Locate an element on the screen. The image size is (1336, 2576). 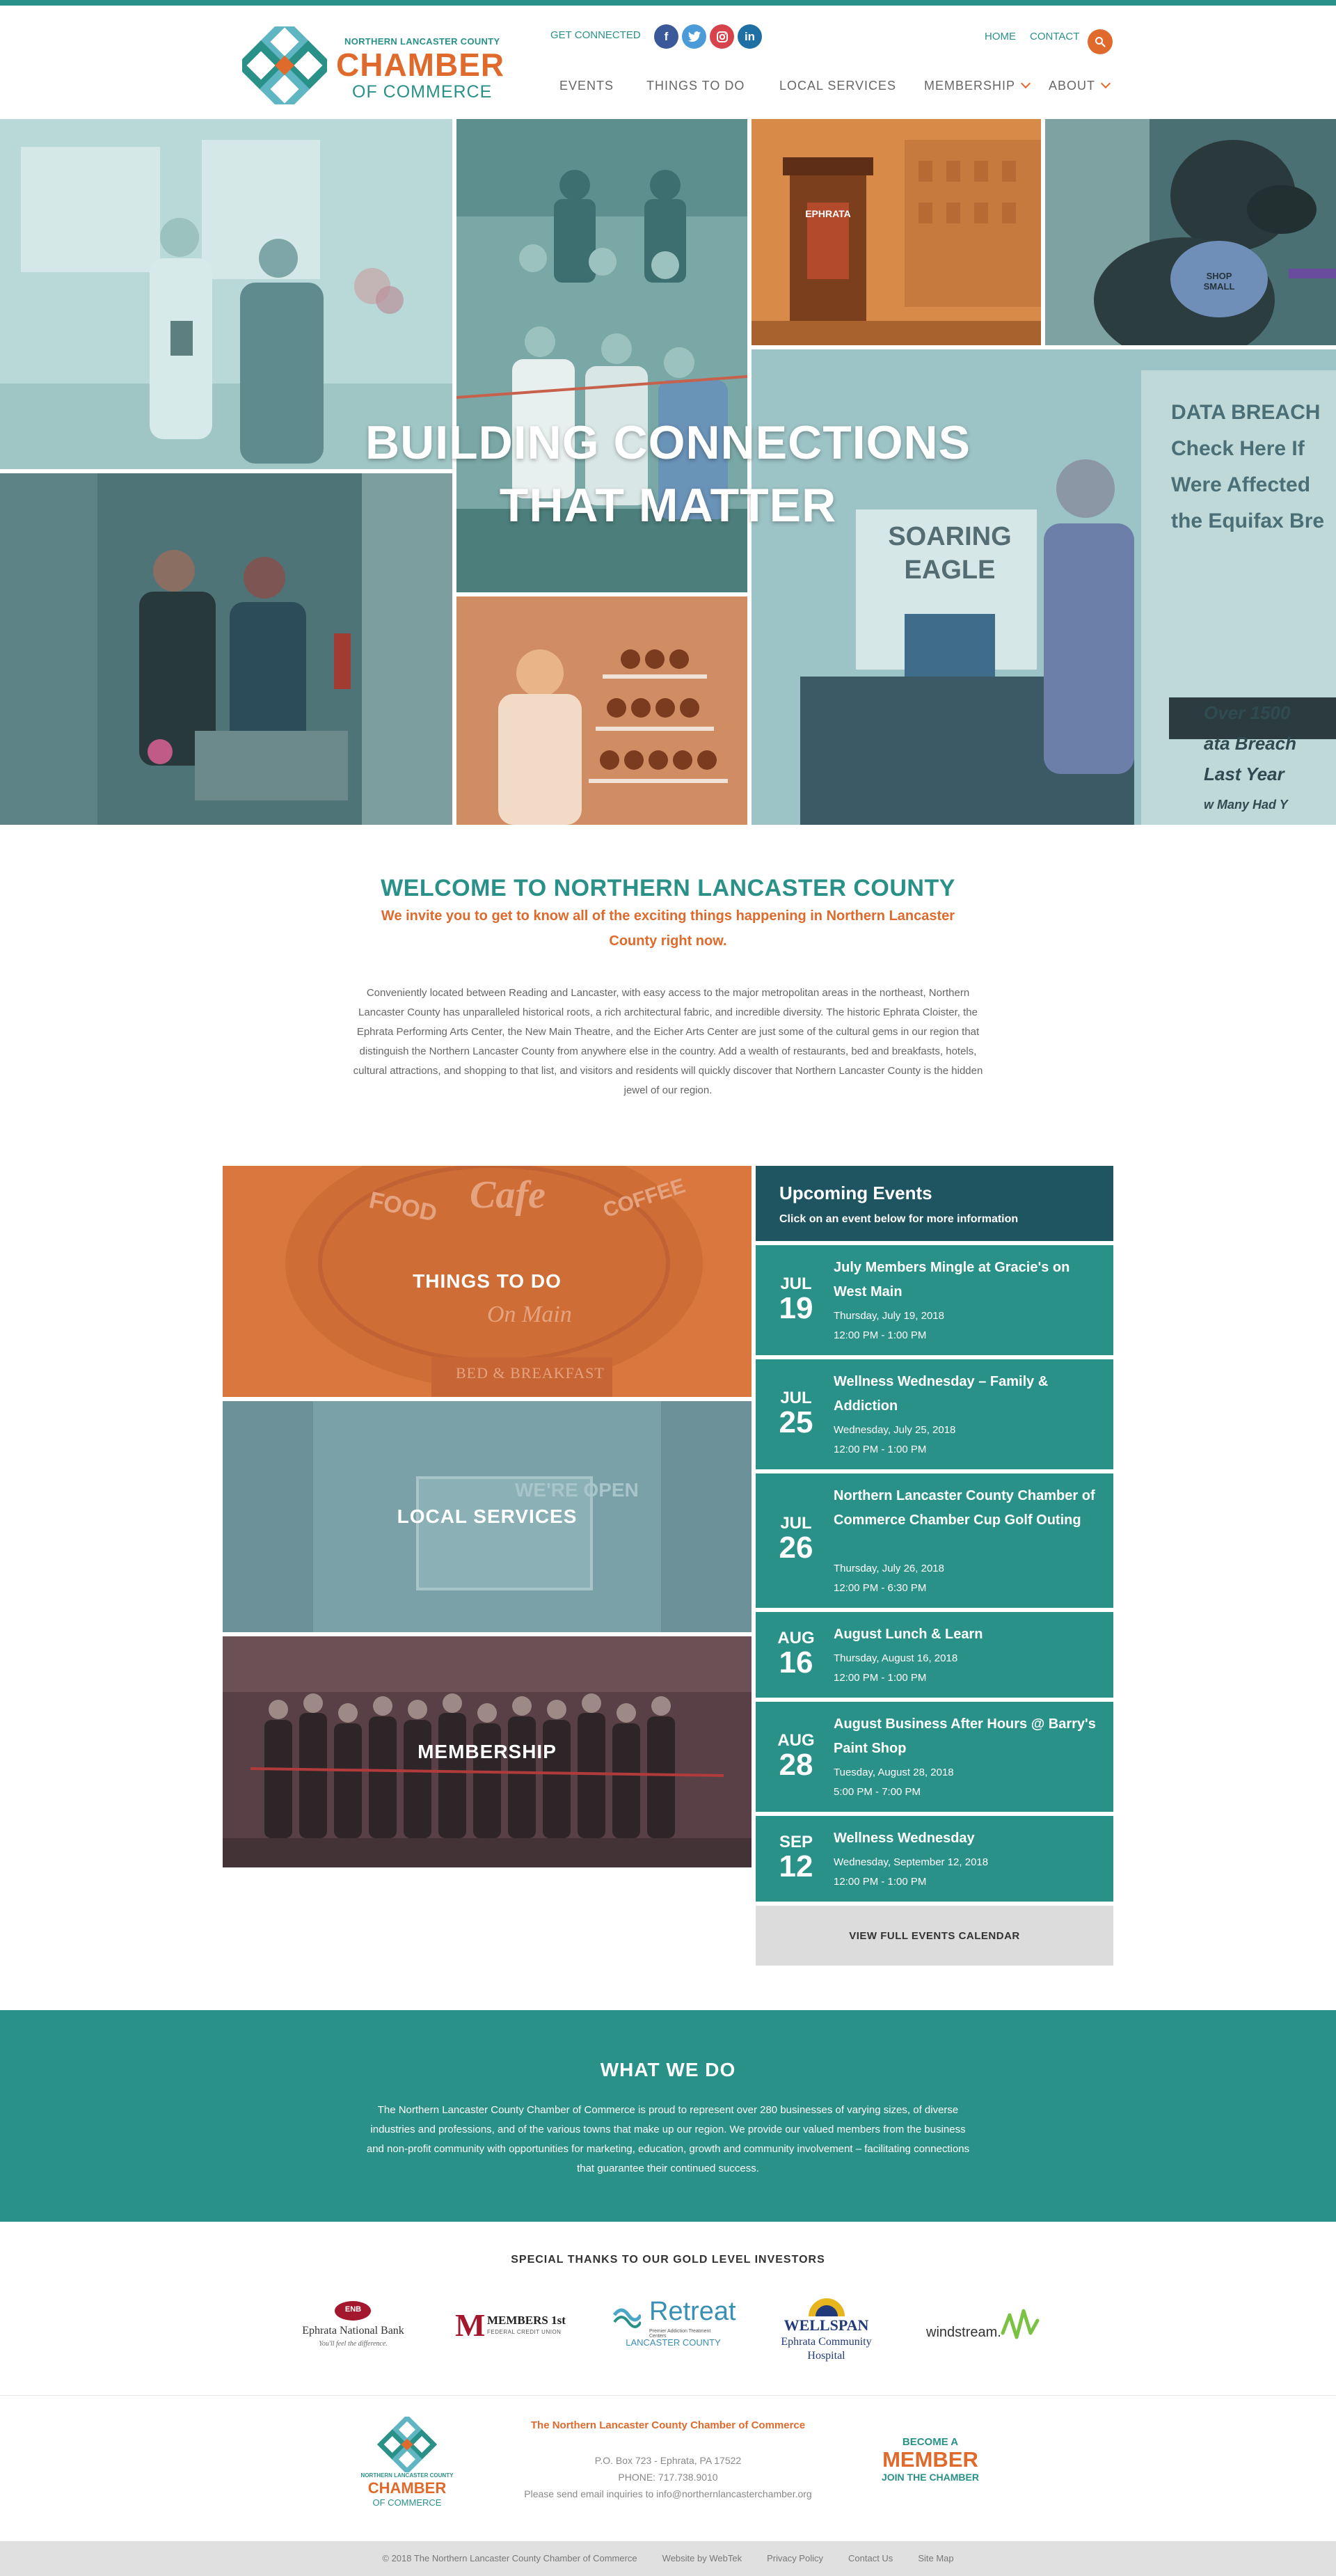
event-title: Wellness Wednesday is located at coordinates (904, 1838).